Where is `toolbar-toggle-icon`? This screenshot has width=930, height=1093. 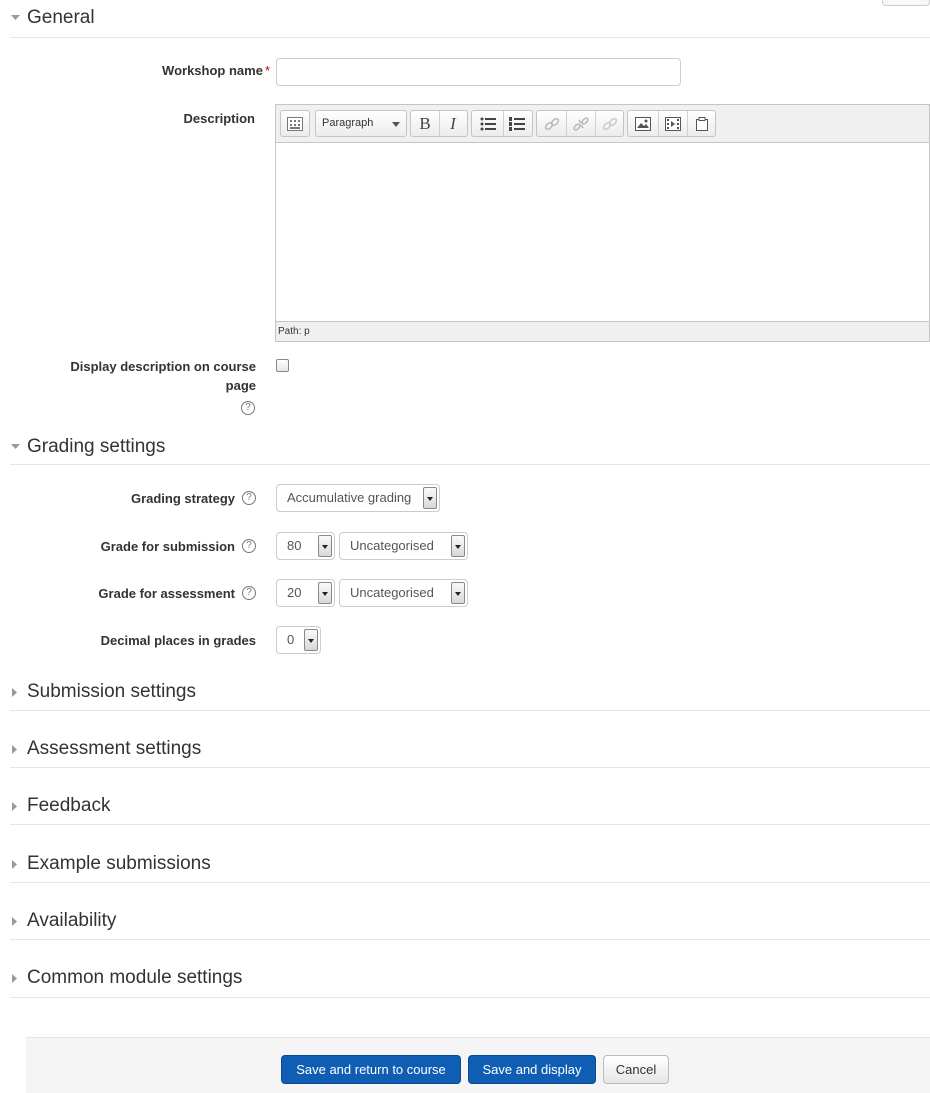
toolbar-toggle-icon is located at coordinates (295, 123).